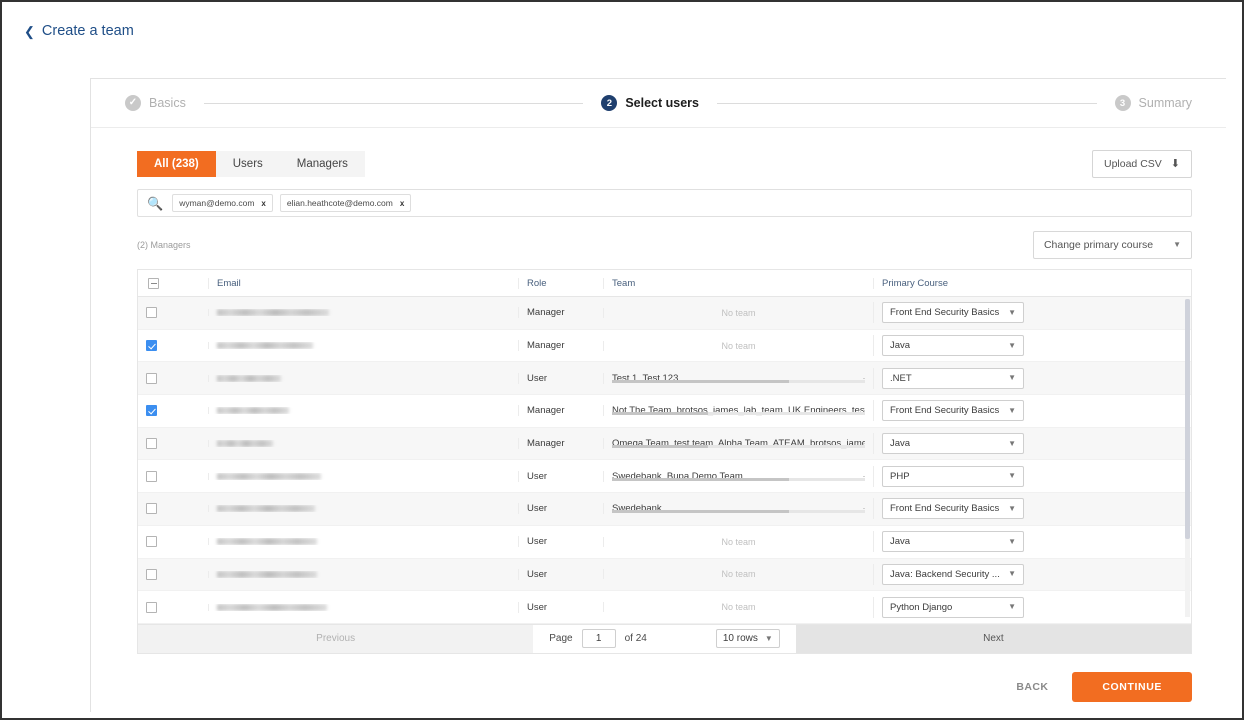 The width and height of the screenshot is (1244, 720). What do you see at coordinates (336, 638) in the screenshot?
I see `previous-page-button: Previous` at bounding box center [336, 638].